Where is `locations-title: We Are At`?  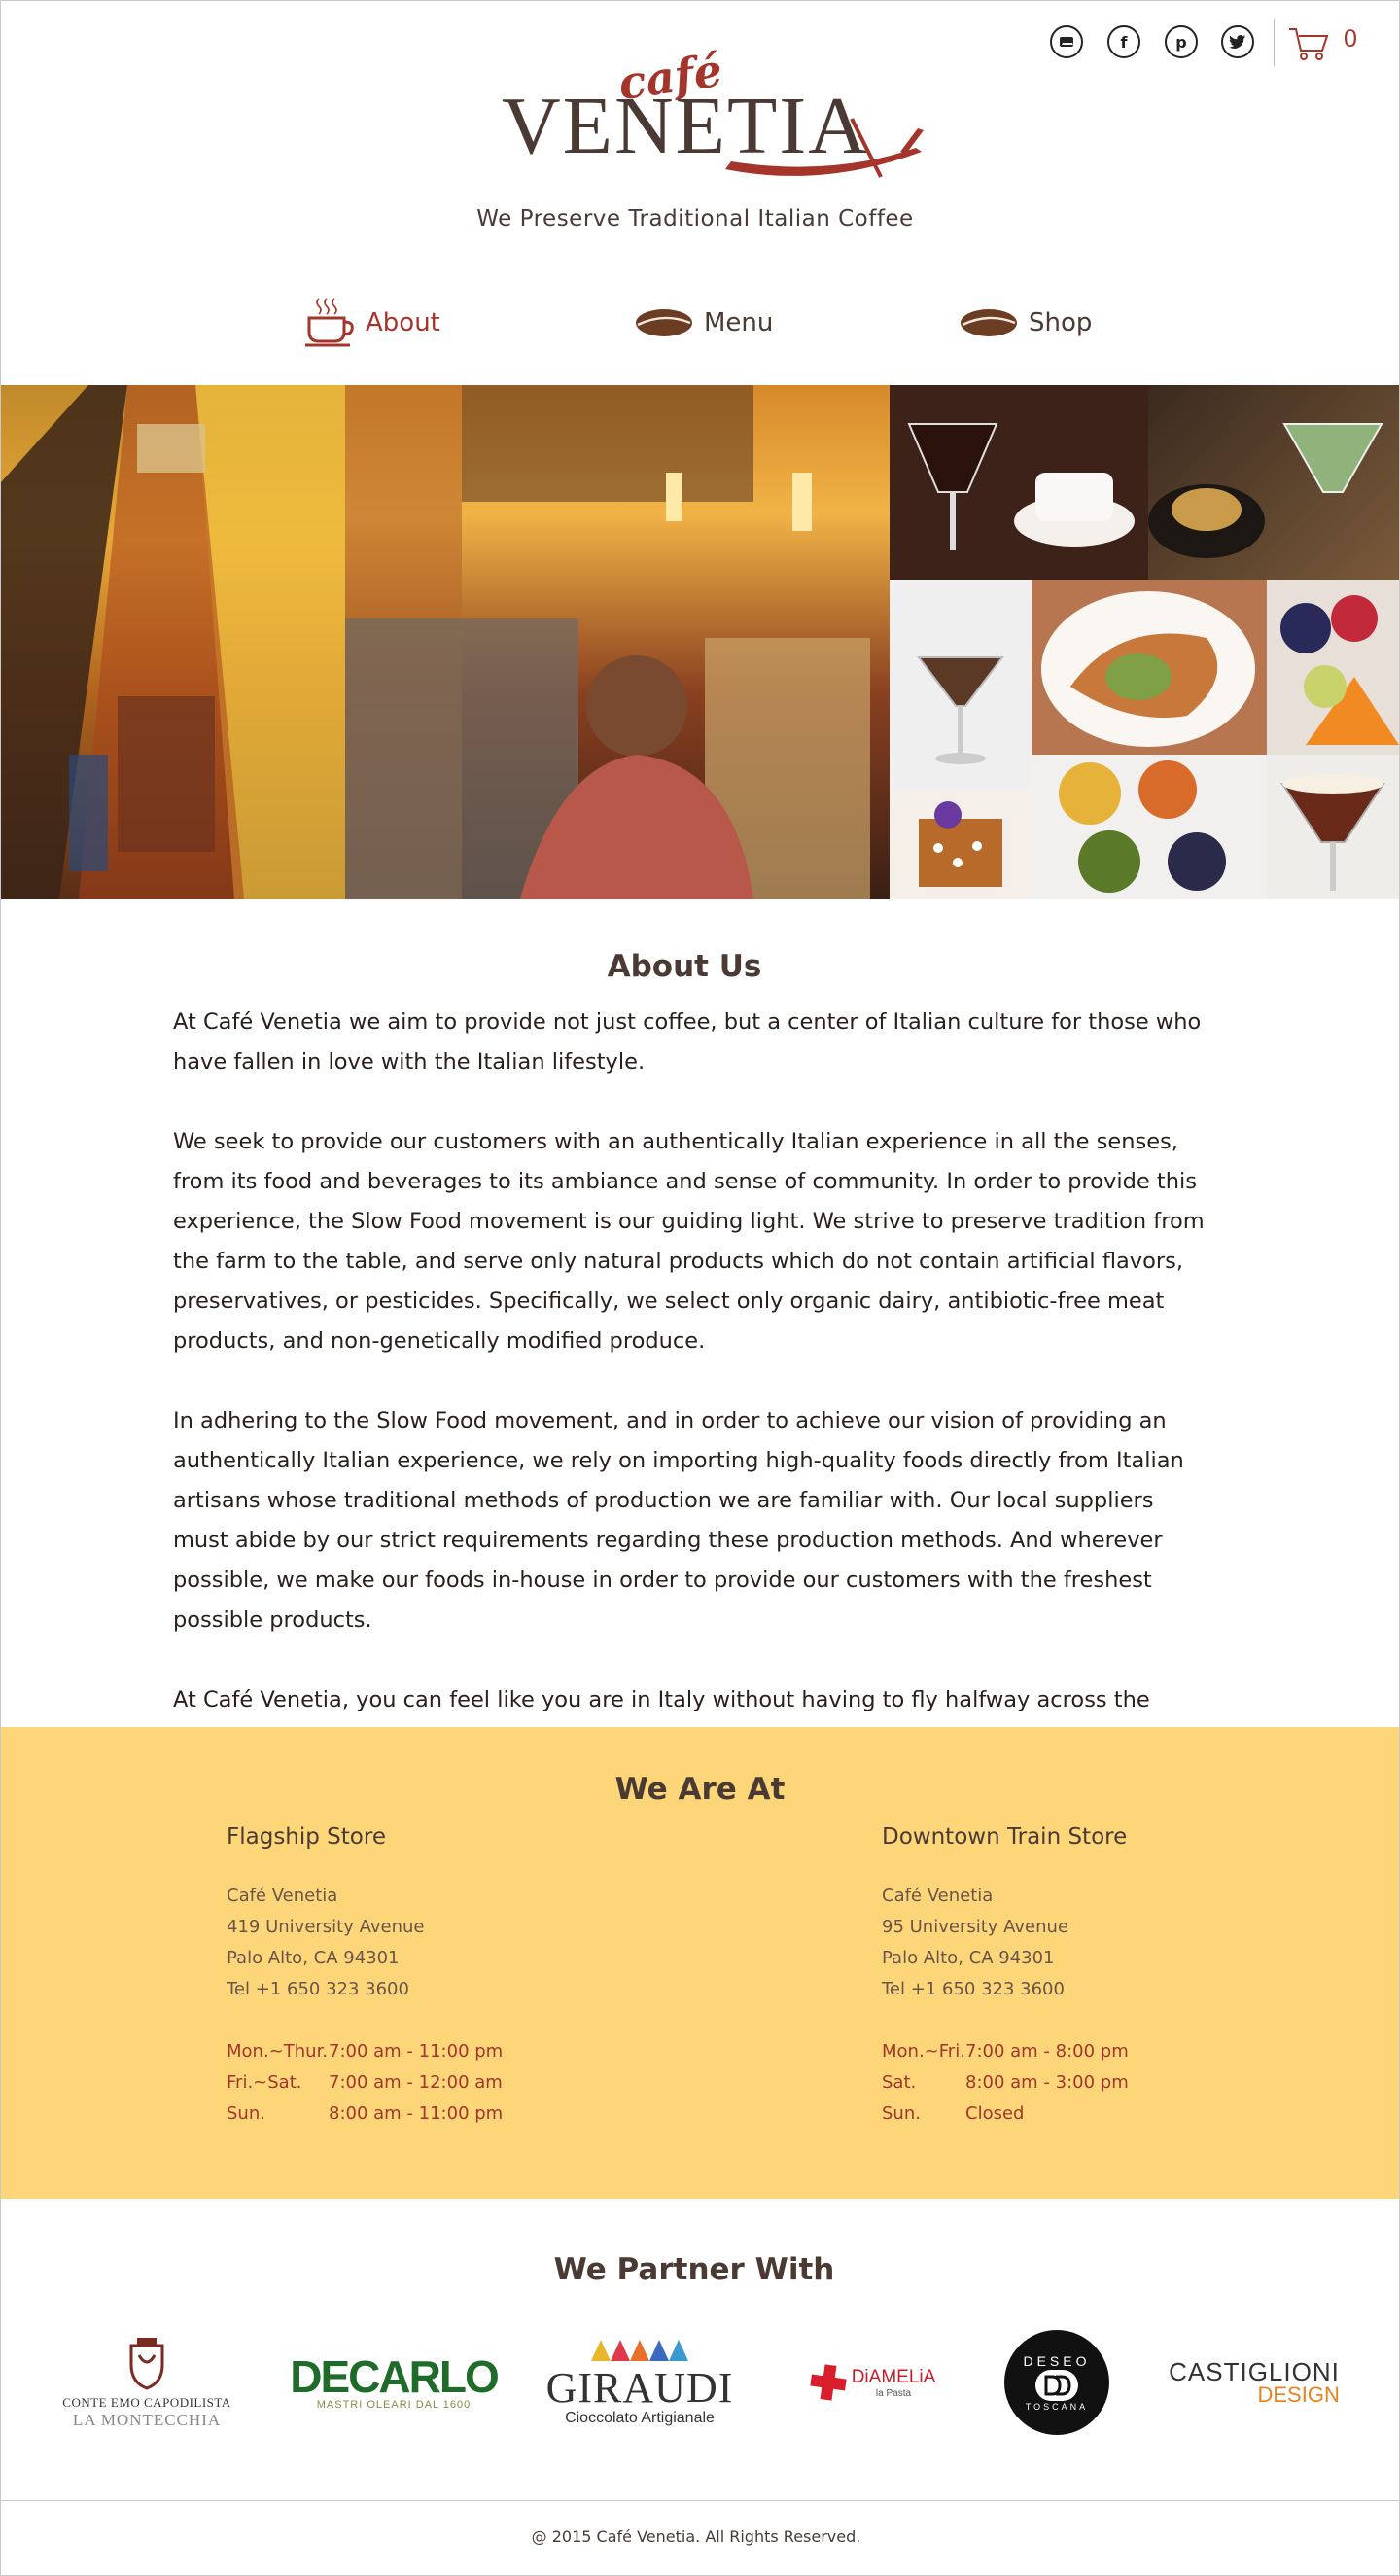 locations-title: We Are At is located at coordinates (700, 1789).